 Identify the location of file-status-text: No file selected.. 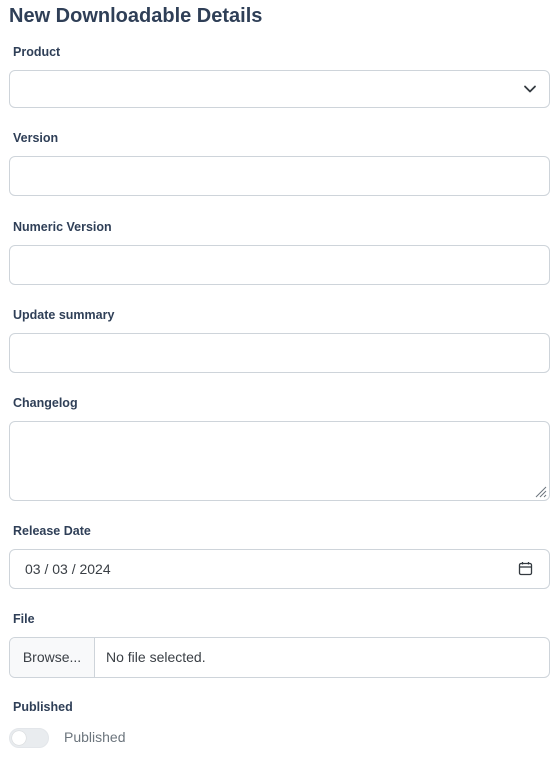
(156, 657).